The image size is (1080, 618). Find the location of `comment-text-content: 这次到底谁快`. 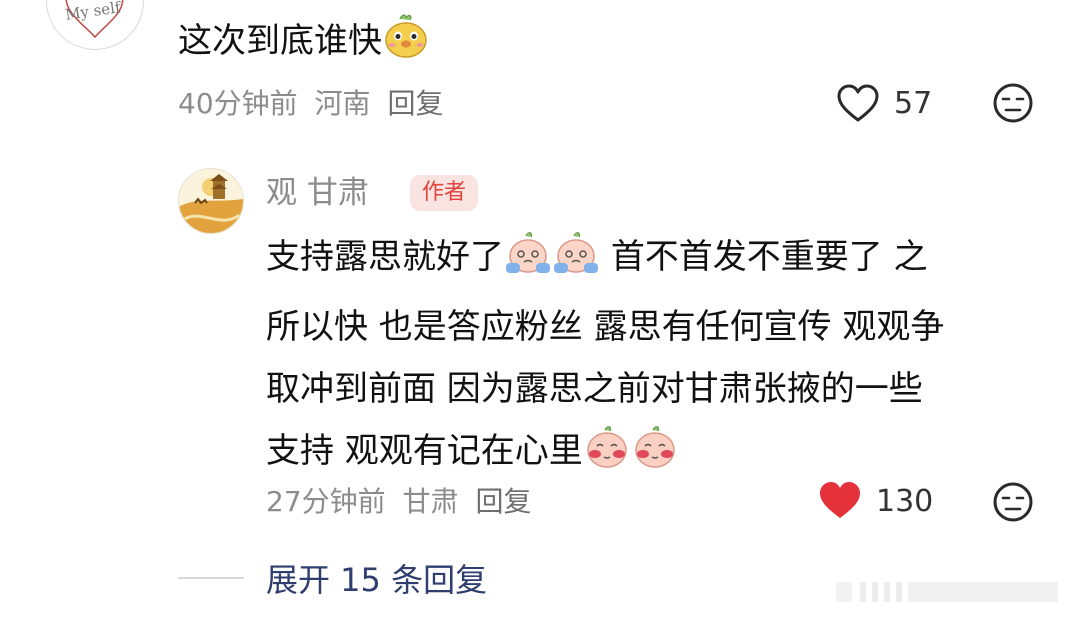

comment-text-content: 这次到底谁快 is located at coordinates (280, 41).